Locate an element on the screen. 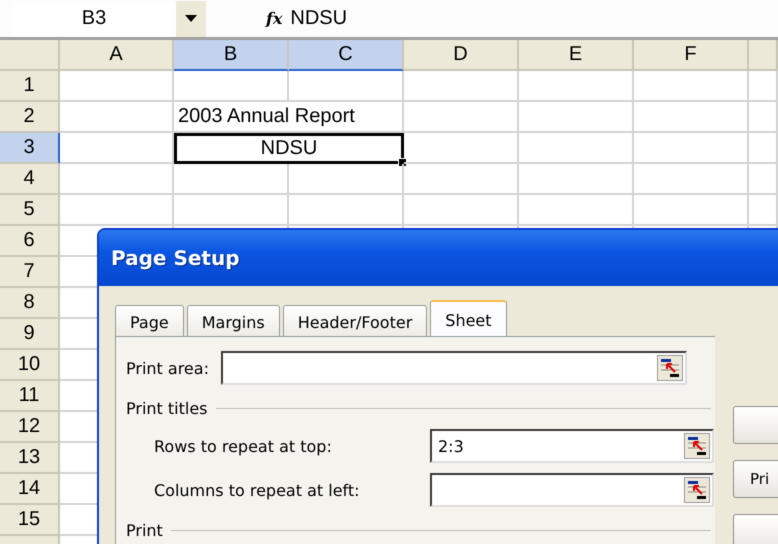 The width and height of the screenshot is (778, 544). field-label: Rows to repeat at top: is located at coordinates (243, 446).